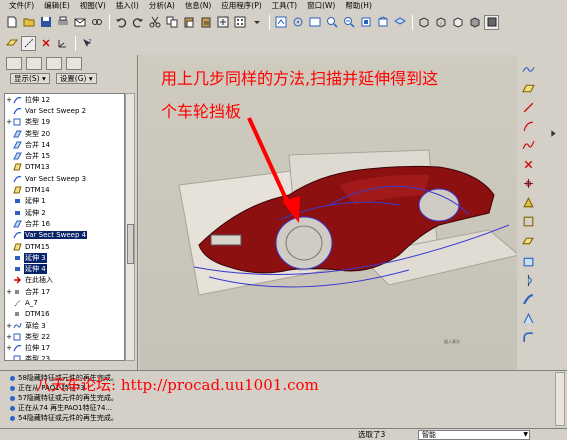 This screenshot has height=440, width=567. What do you see at coordinates (528, 88) in the screenshot?
I see `datum-plane-tool-icon` at bounding box center [528, 88].